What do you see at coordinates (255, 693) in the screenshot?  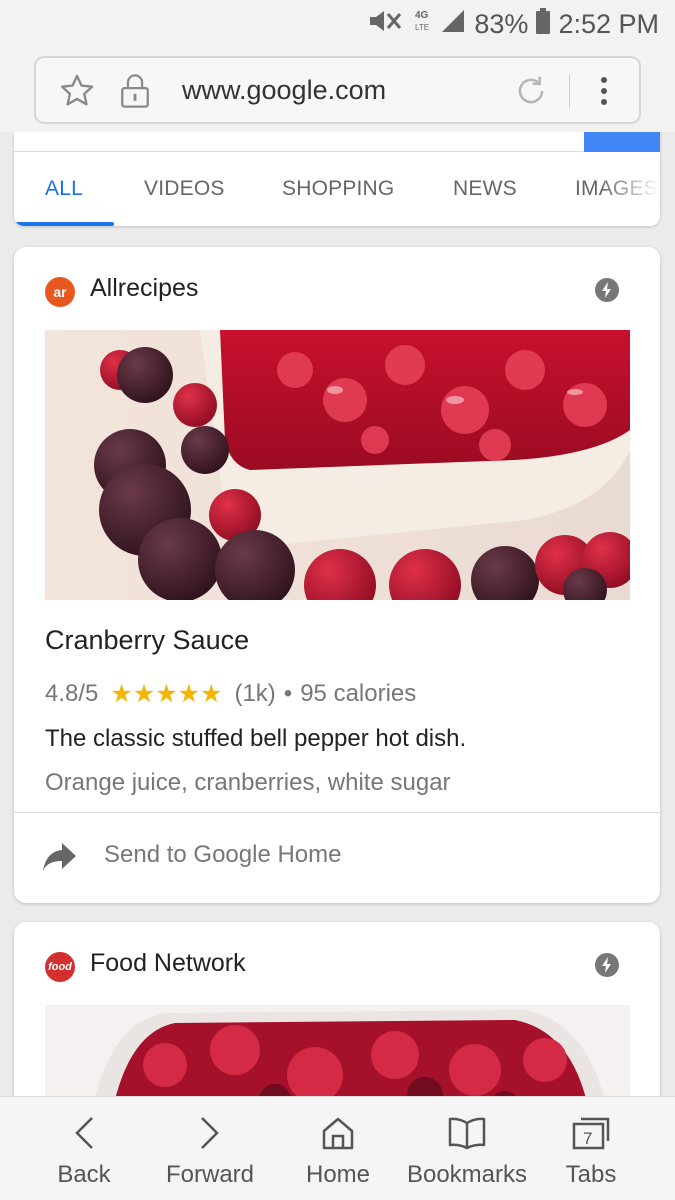 I see `review-count: (1k)` at bounding box center [255, 693].